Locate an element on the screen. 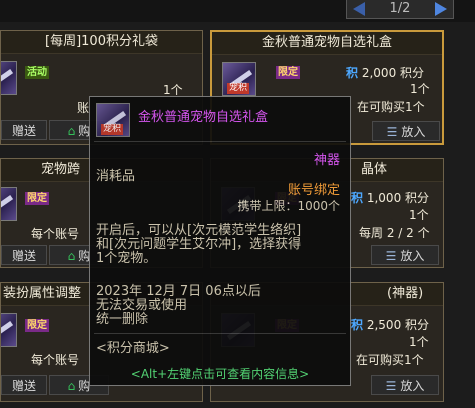  tooltip-carry-limit: 携带上限：1000个 is located at coordinates (288, 206).